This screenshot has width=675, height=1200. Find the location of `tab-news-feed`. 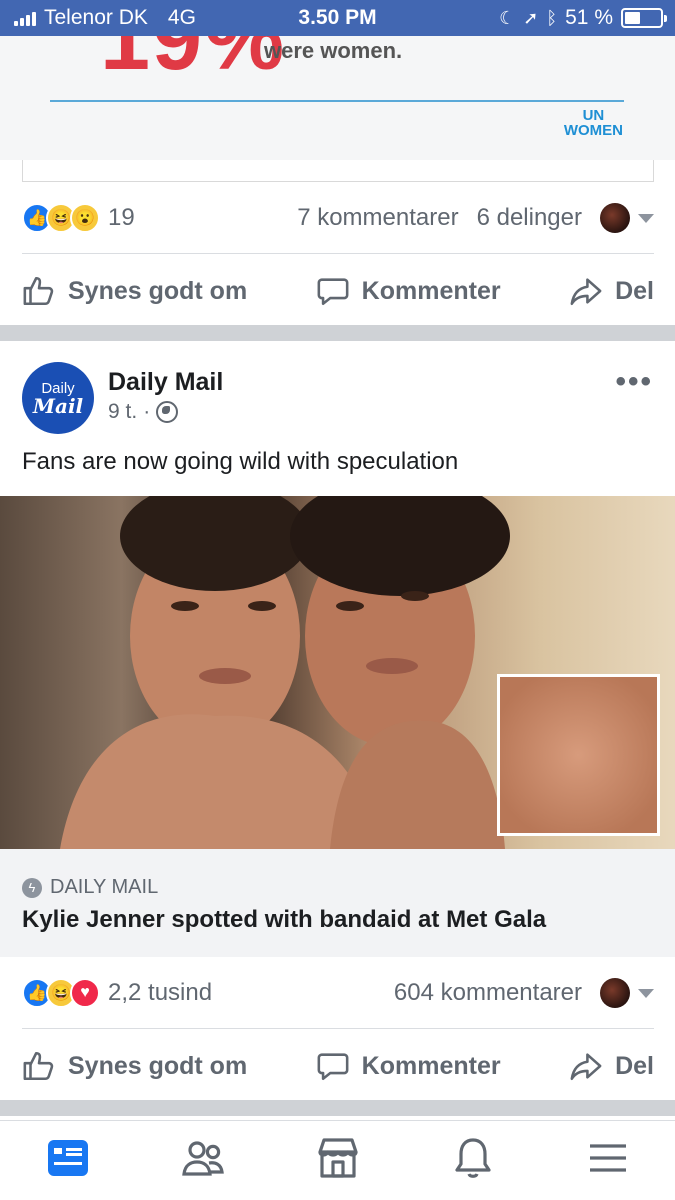

tab-news-feed is located at coordinates (68, 1160).